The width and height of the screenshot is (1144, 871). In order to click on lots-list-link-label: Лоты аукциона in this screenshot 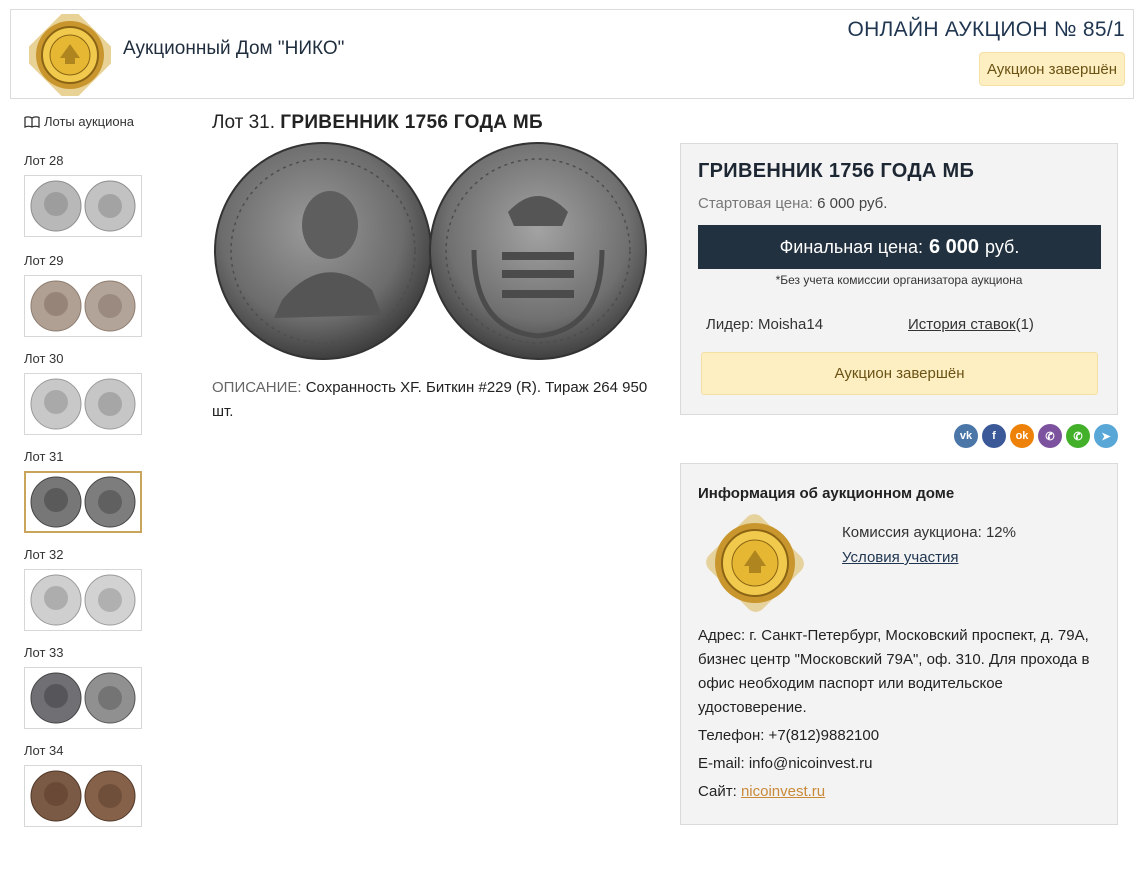, I will do `click(89, 121)`.